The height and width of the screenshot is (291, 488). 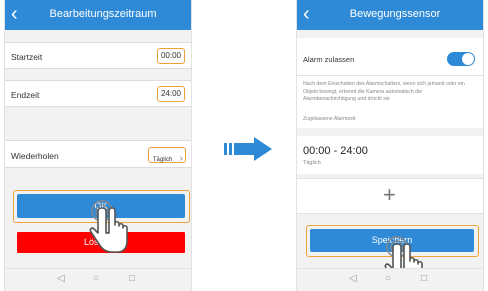 I want to click on repeat-selector: Täglich ›, so click(x=166, y=155).